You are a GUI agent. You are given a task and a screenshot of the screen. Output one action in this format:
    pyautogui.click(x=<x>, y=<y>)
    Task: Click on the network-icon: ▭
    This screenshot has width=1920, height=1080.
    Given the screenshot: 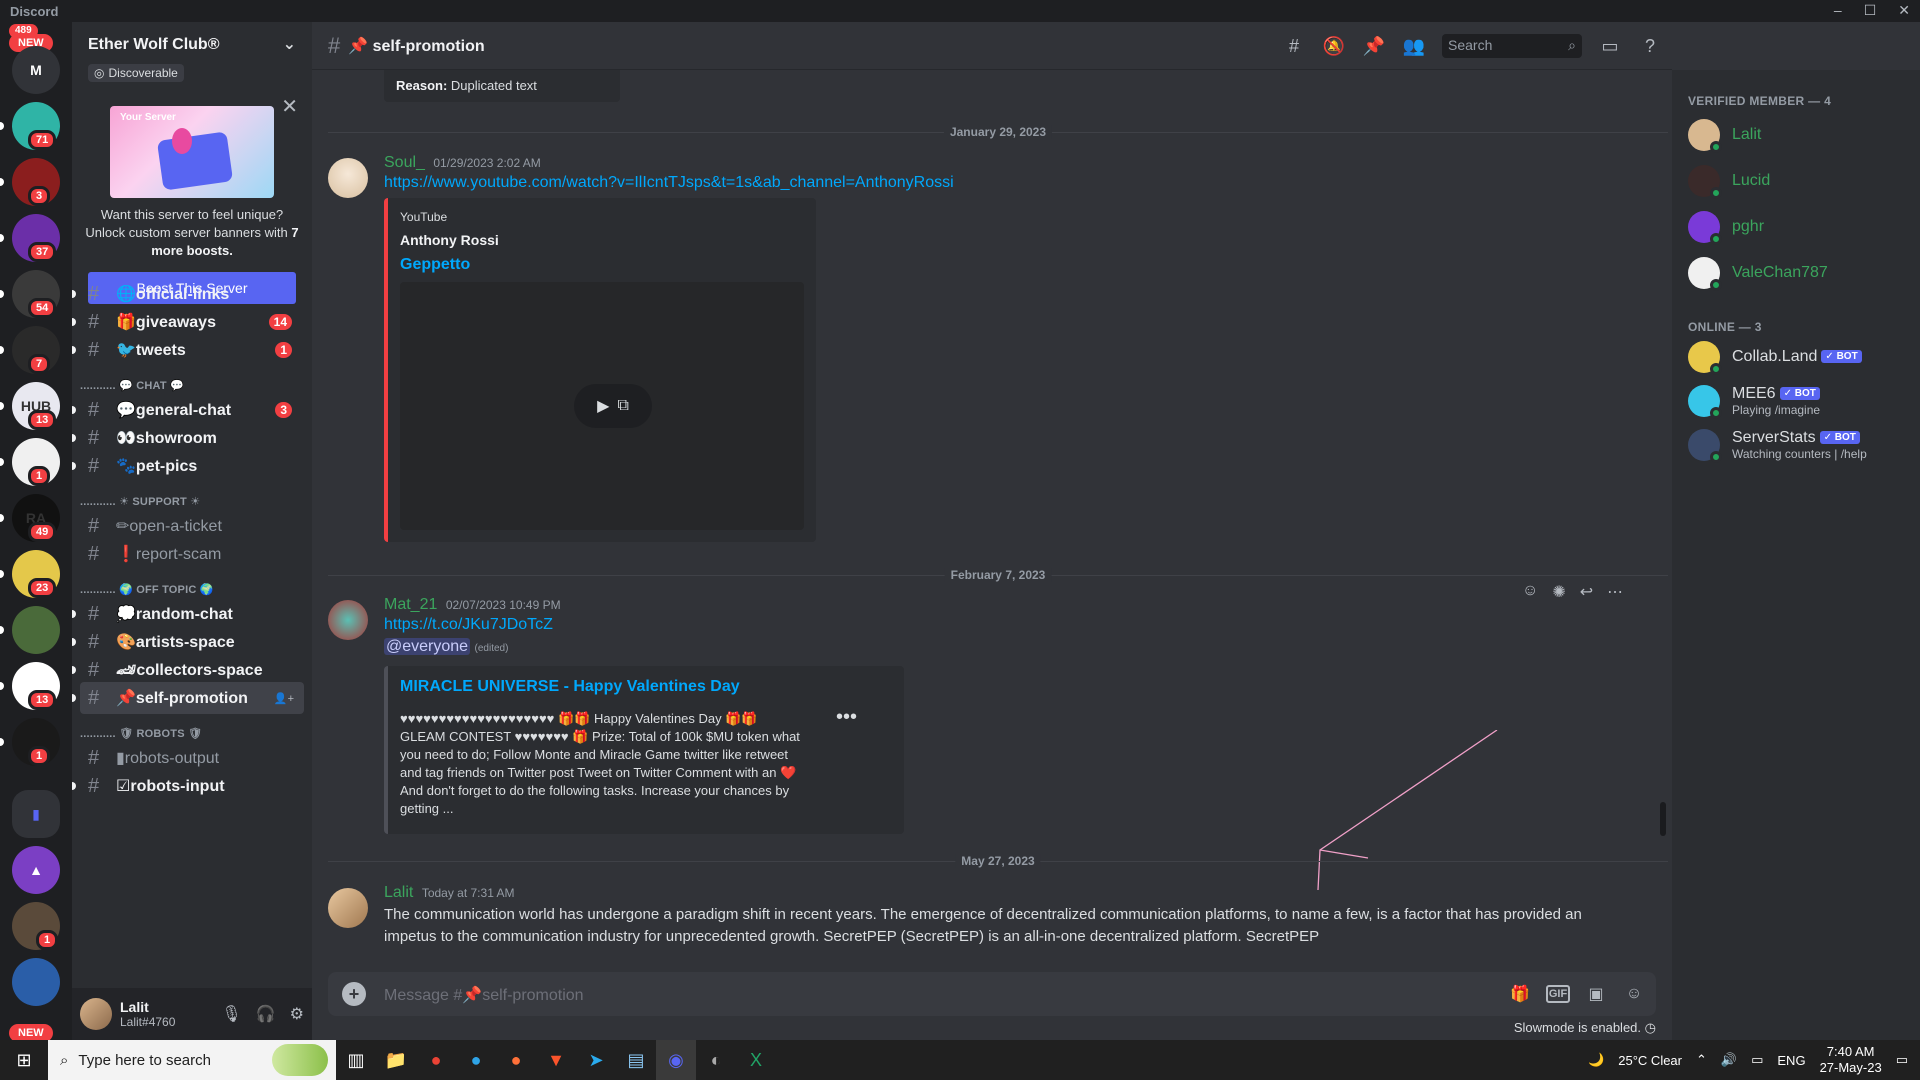 What is the action you would take?
    pyautogui.click(x=1757, y=1060)
    